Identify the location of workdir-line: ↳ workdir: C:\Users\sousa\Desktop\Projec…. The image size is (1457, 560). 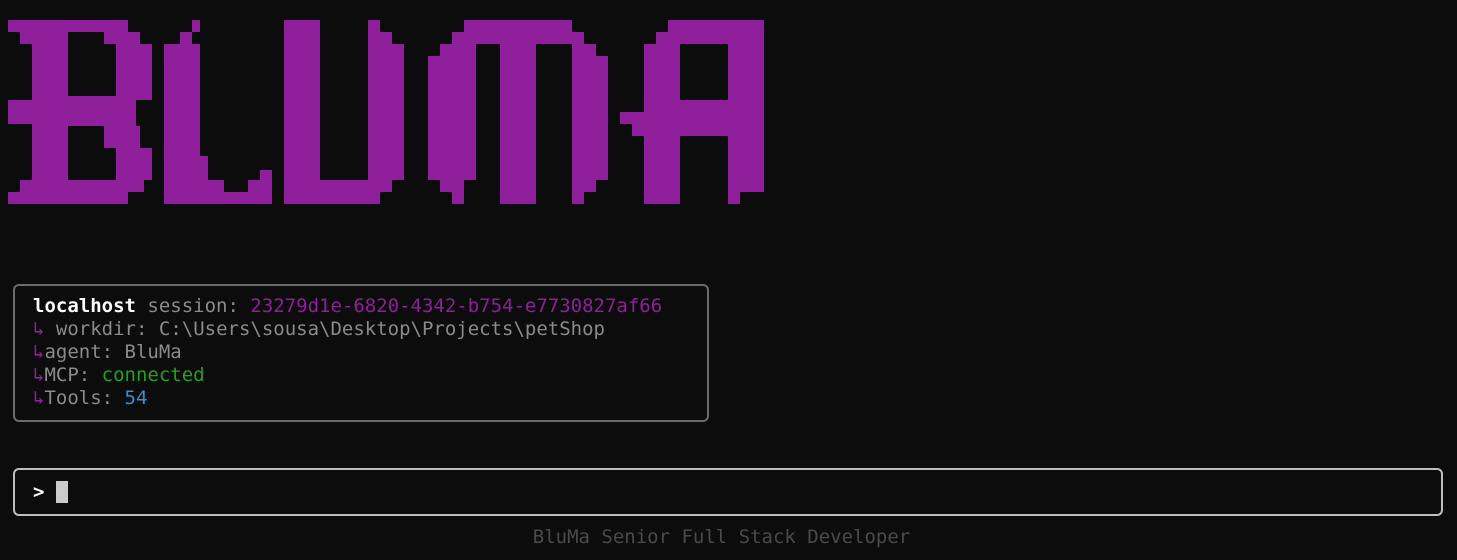
(370, 329).